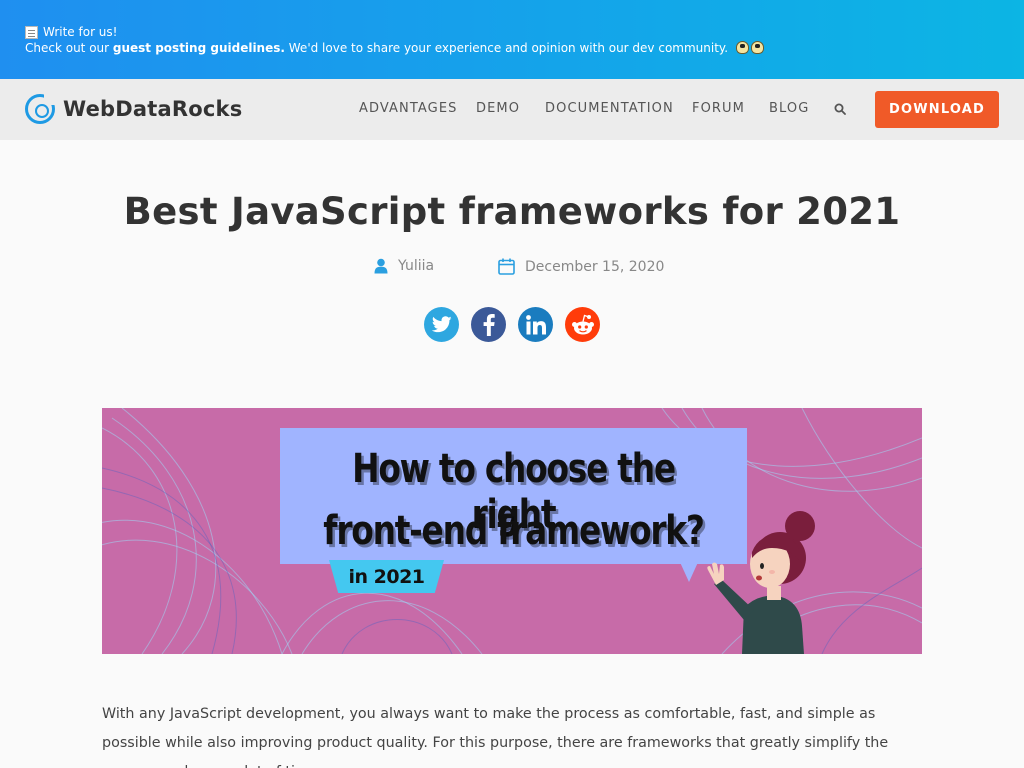 The image size is (1024, 768). I want to click on article-author: Yuliia, so click(404, 266).